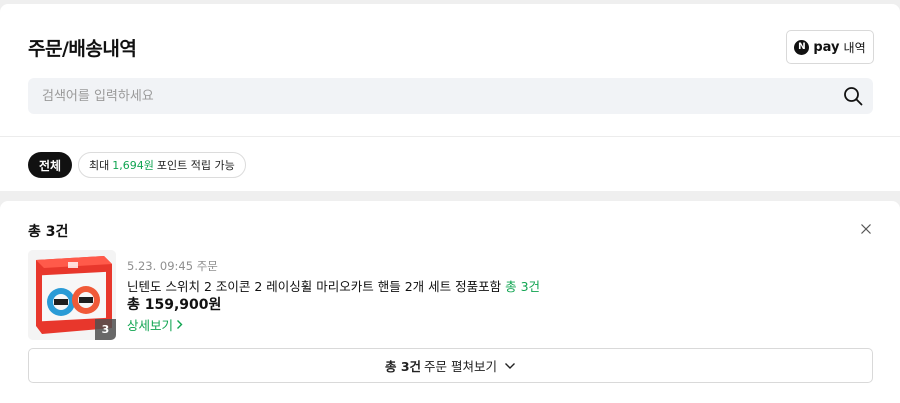 This screenshot has width=900, height=403. What do you see at coordinates (172, 266) in the screenshot?
I see `order-date: 5.23. 09:45 주문` at bounding box center [172, 266].